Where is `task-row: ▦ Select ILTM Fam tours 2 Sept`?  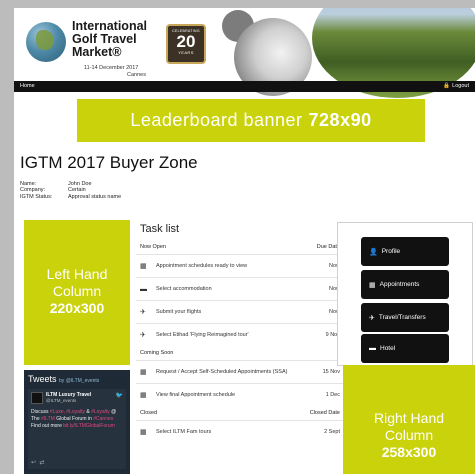 task-row: ▦ Select ILTM Fam tours 2 Sept is located at coordinates (240, 431).